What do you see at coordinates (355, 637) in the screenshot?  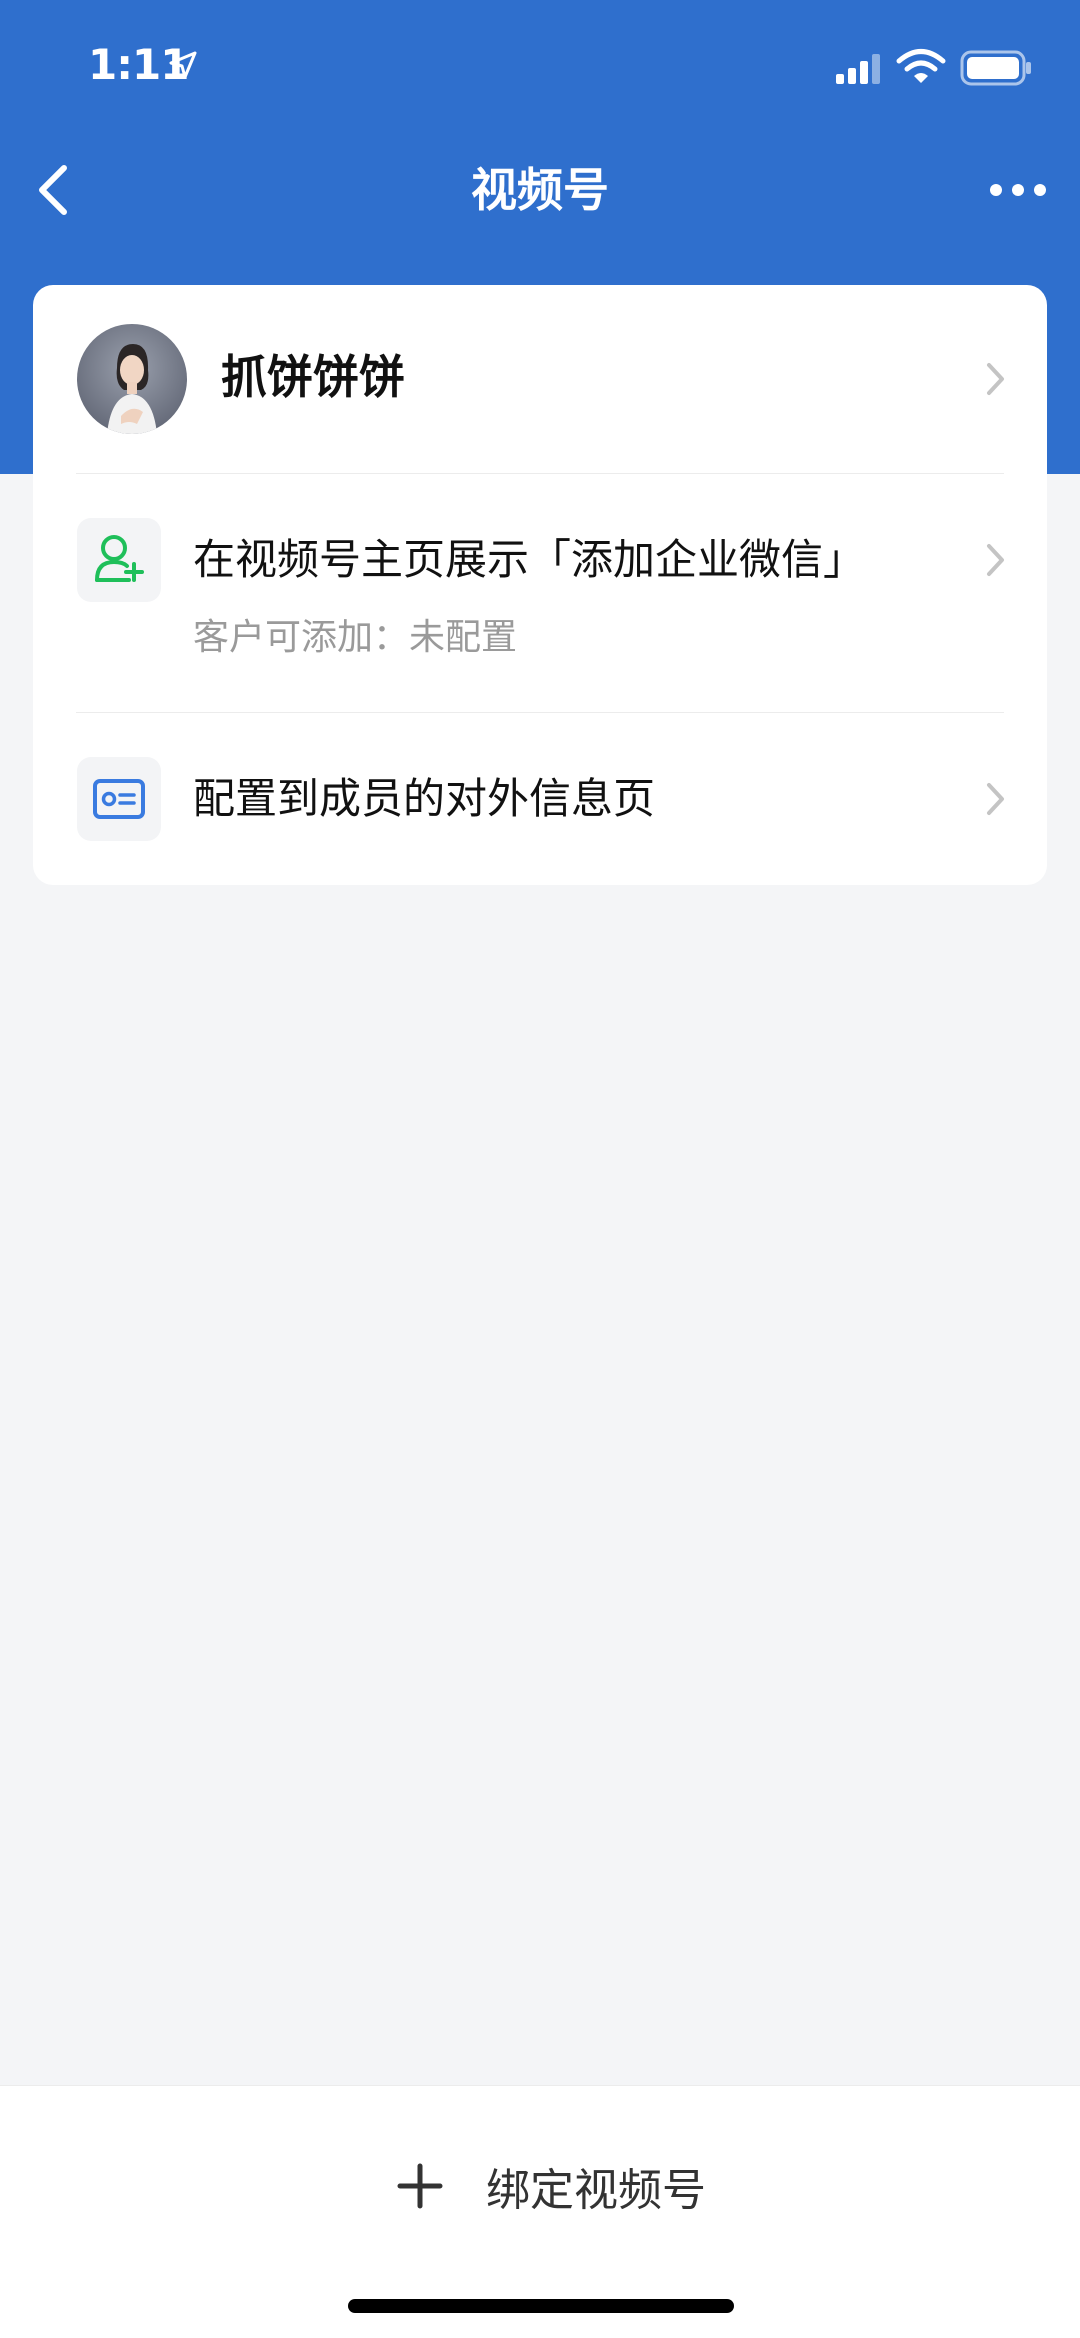 I see `item-status: 客户可添加：未配置` at bounding box center [355, 637].